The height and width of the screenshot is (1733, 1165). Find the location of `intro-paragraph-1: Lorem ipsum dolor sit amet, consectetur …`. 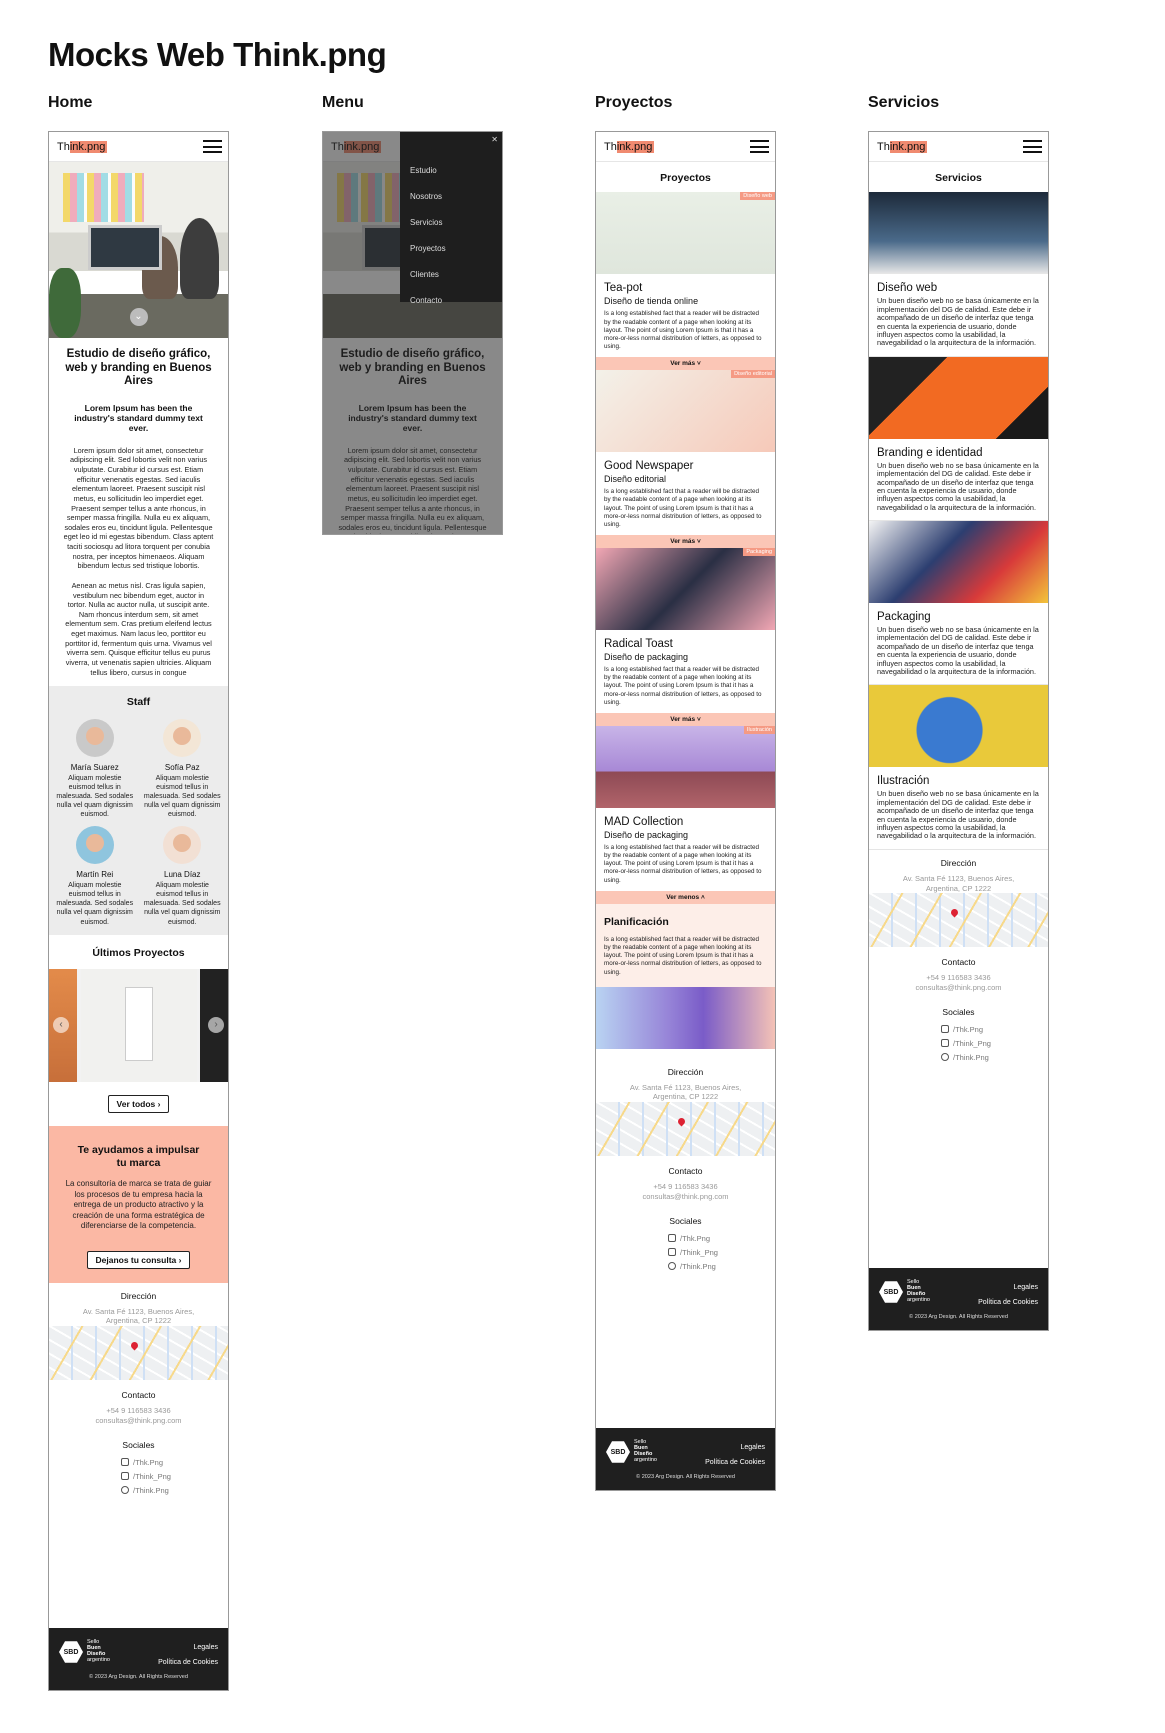

intro-paragraph-1: Lorem ipsum dolor sit amet, consectetur … is located at coordinates (138, 508).